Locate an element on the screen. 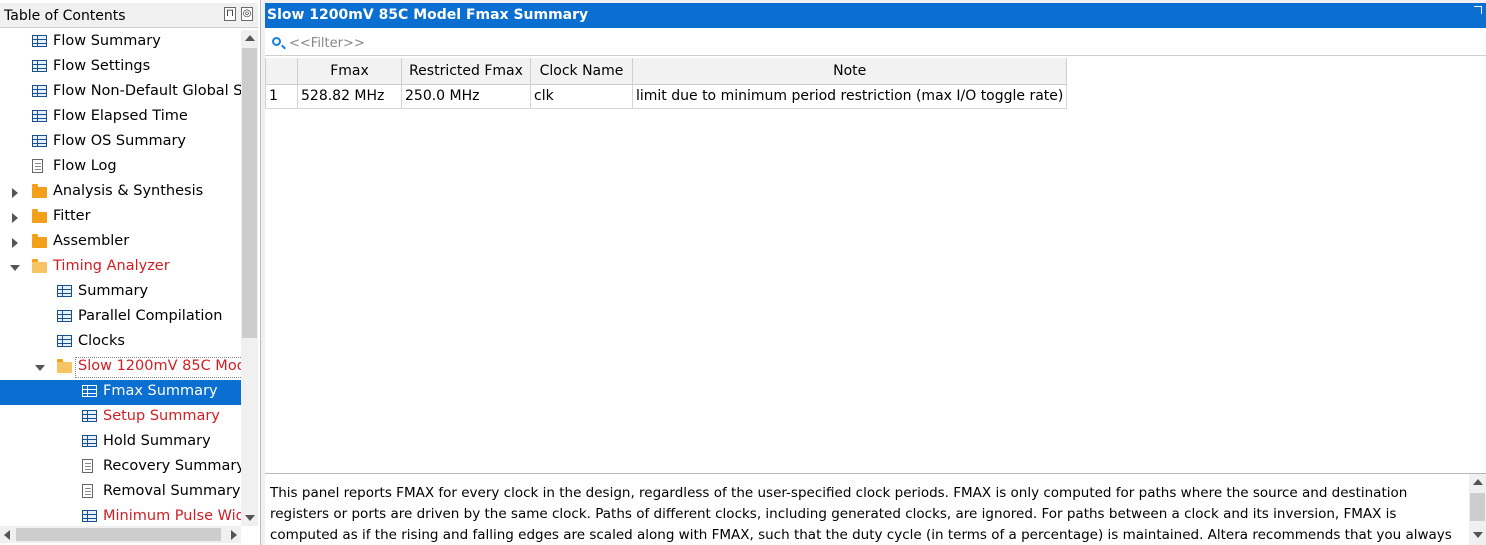  toc-item: Flow Settings is located at coordinates (120, 67).